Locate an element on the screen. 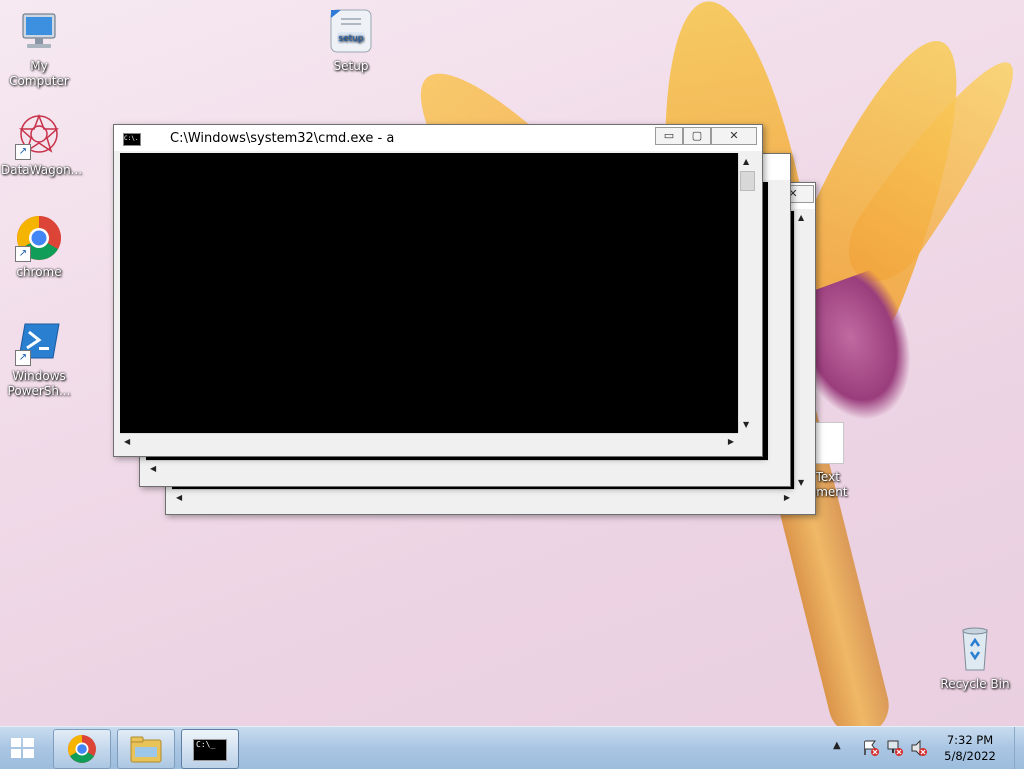 The width and height of the screenshot is (1024, 772). chrome-icon is located at coordinates (82, 749).